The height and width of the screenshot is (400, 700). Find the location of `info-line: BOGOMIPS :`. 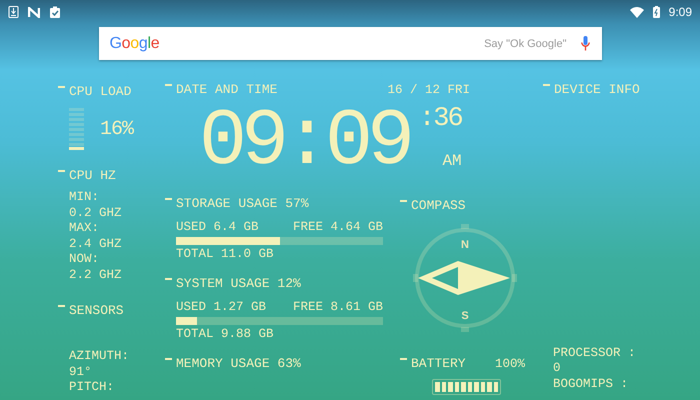

info-line: BOGOMIPS : is located at coordinates (591, 384).